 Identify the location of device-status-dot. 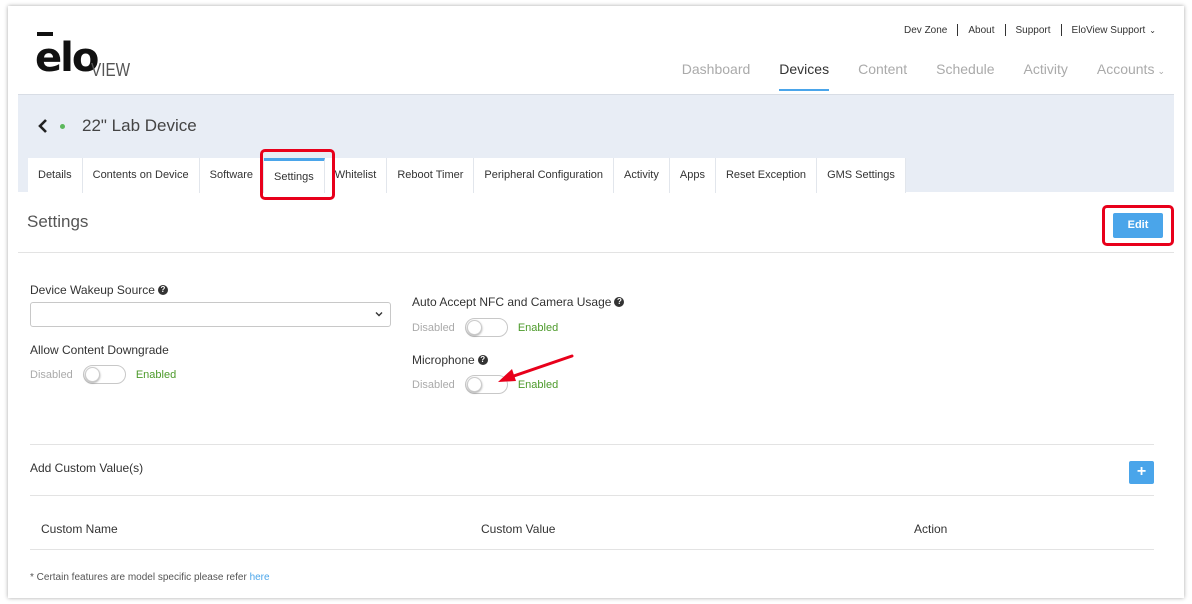
(62, 126).